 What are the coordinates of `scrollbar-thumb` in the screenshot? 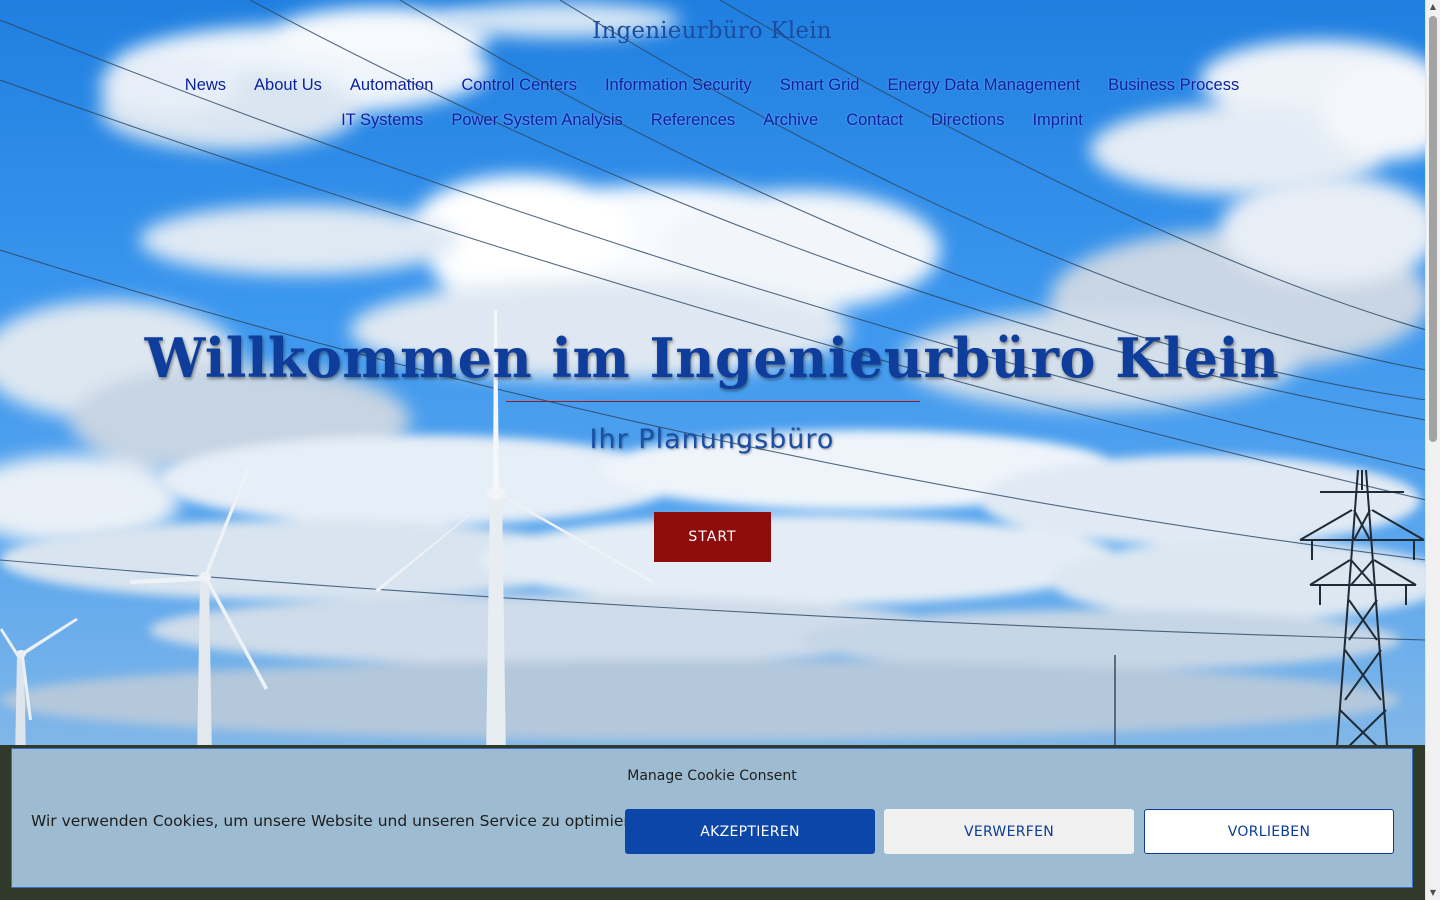 It's located at (1433, 229).